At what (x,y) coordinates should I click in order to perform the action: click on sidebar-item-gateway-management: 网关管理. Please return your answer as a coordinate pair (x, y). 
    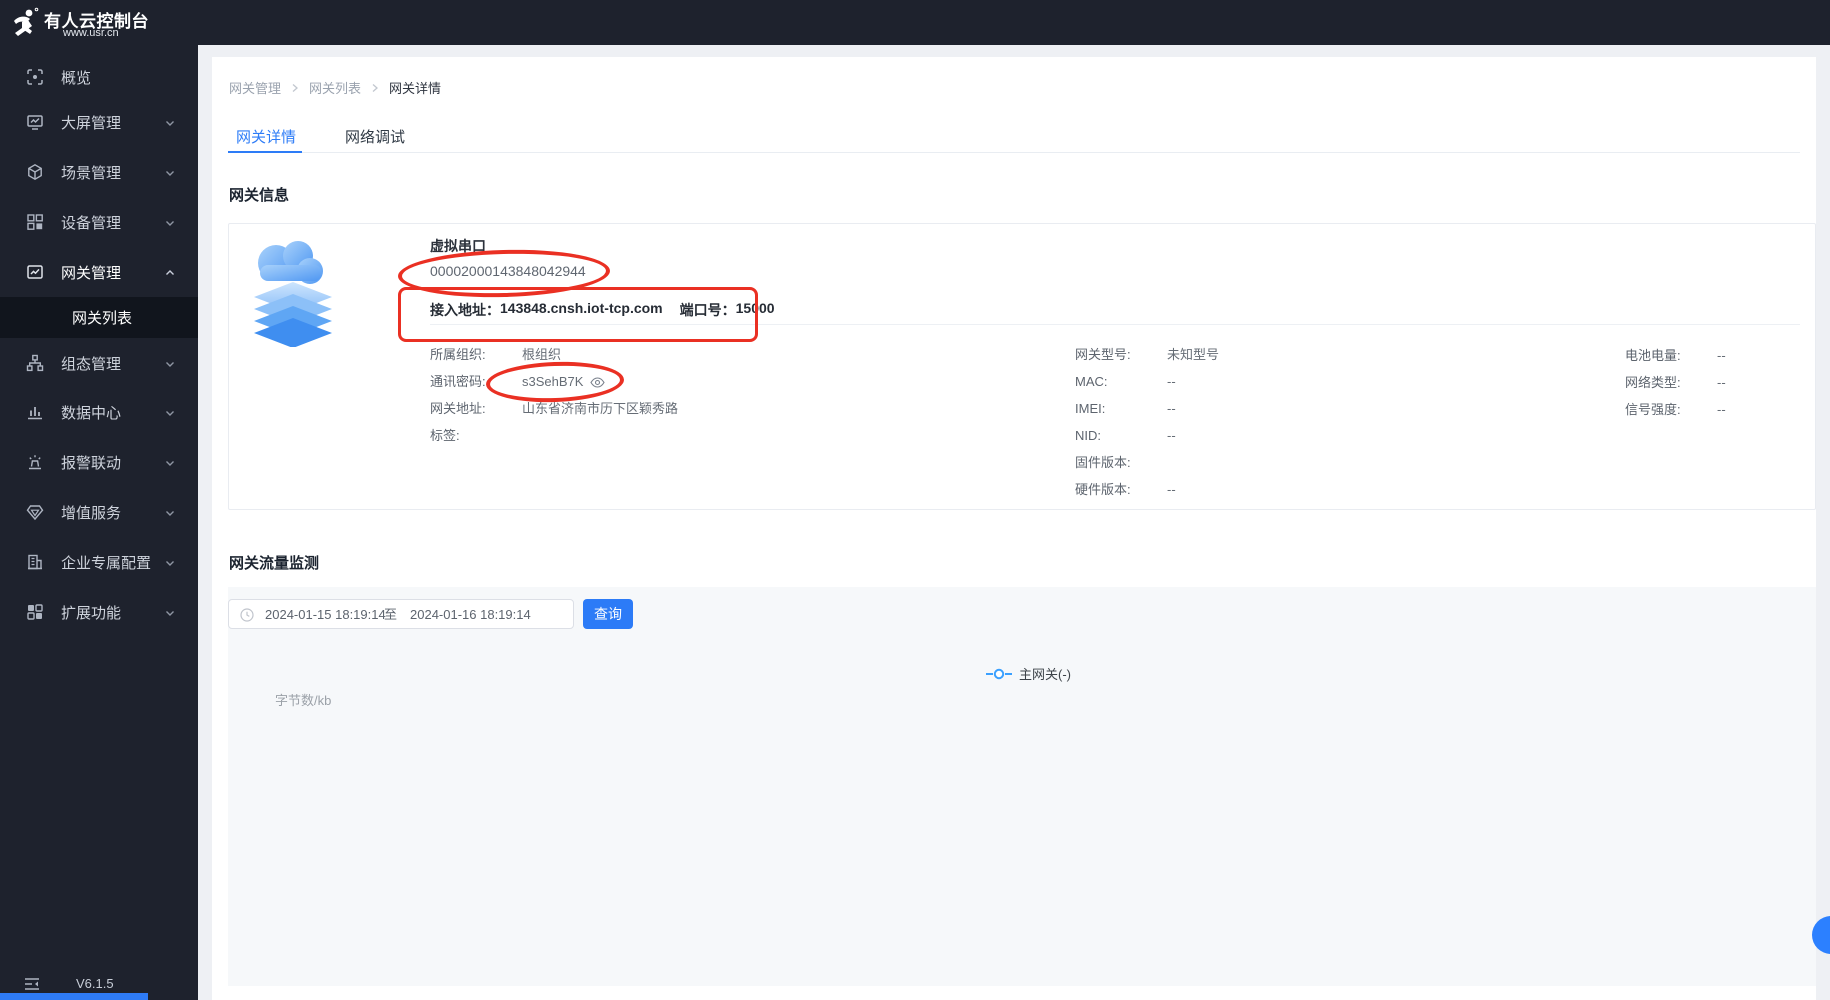
    Looking at the image, I should click on (99, 272).